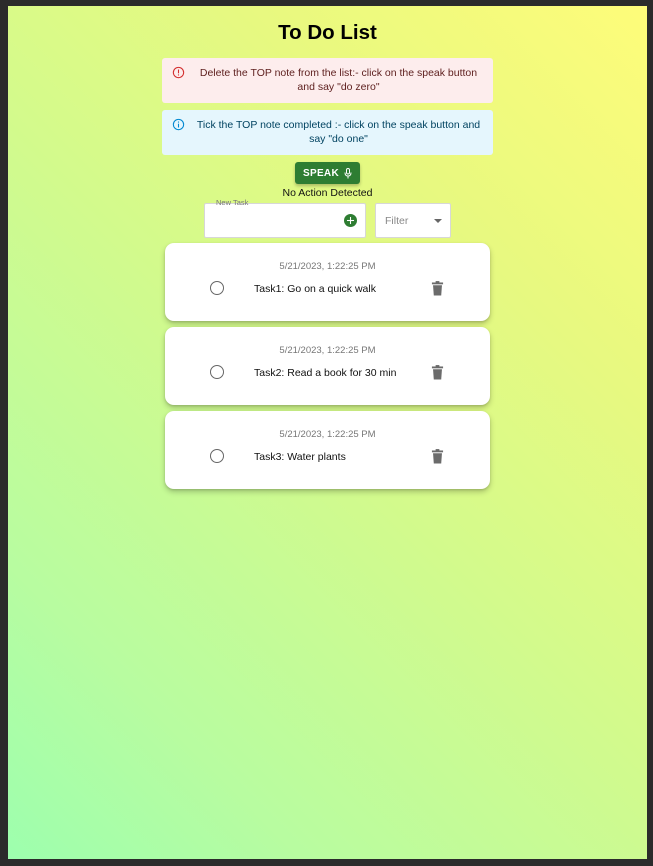  I want to click on filter-label: Filter, so click(397, 221).